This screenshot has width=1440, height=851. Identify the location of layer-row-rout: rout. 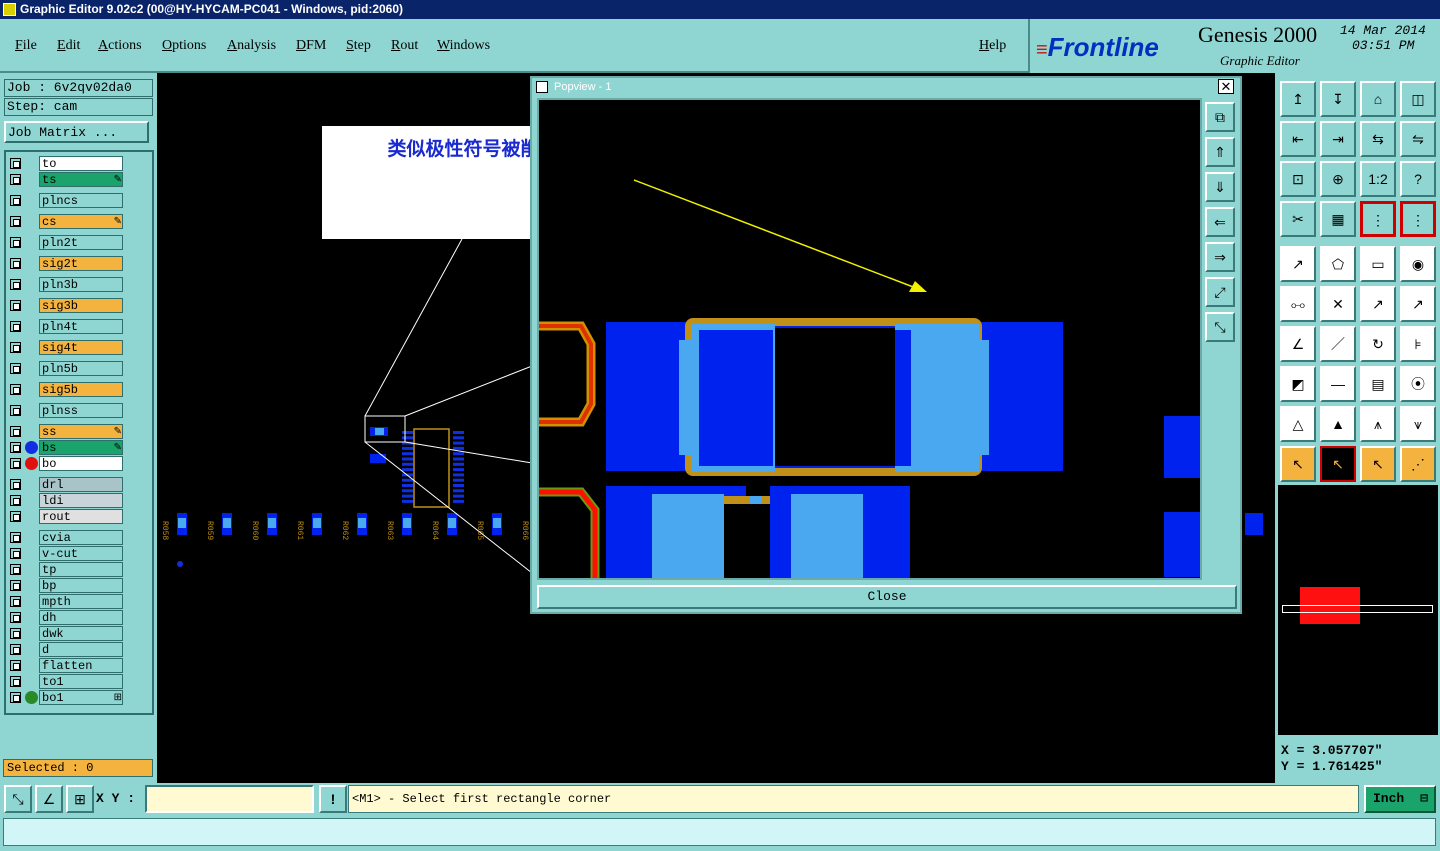
(66, 516).